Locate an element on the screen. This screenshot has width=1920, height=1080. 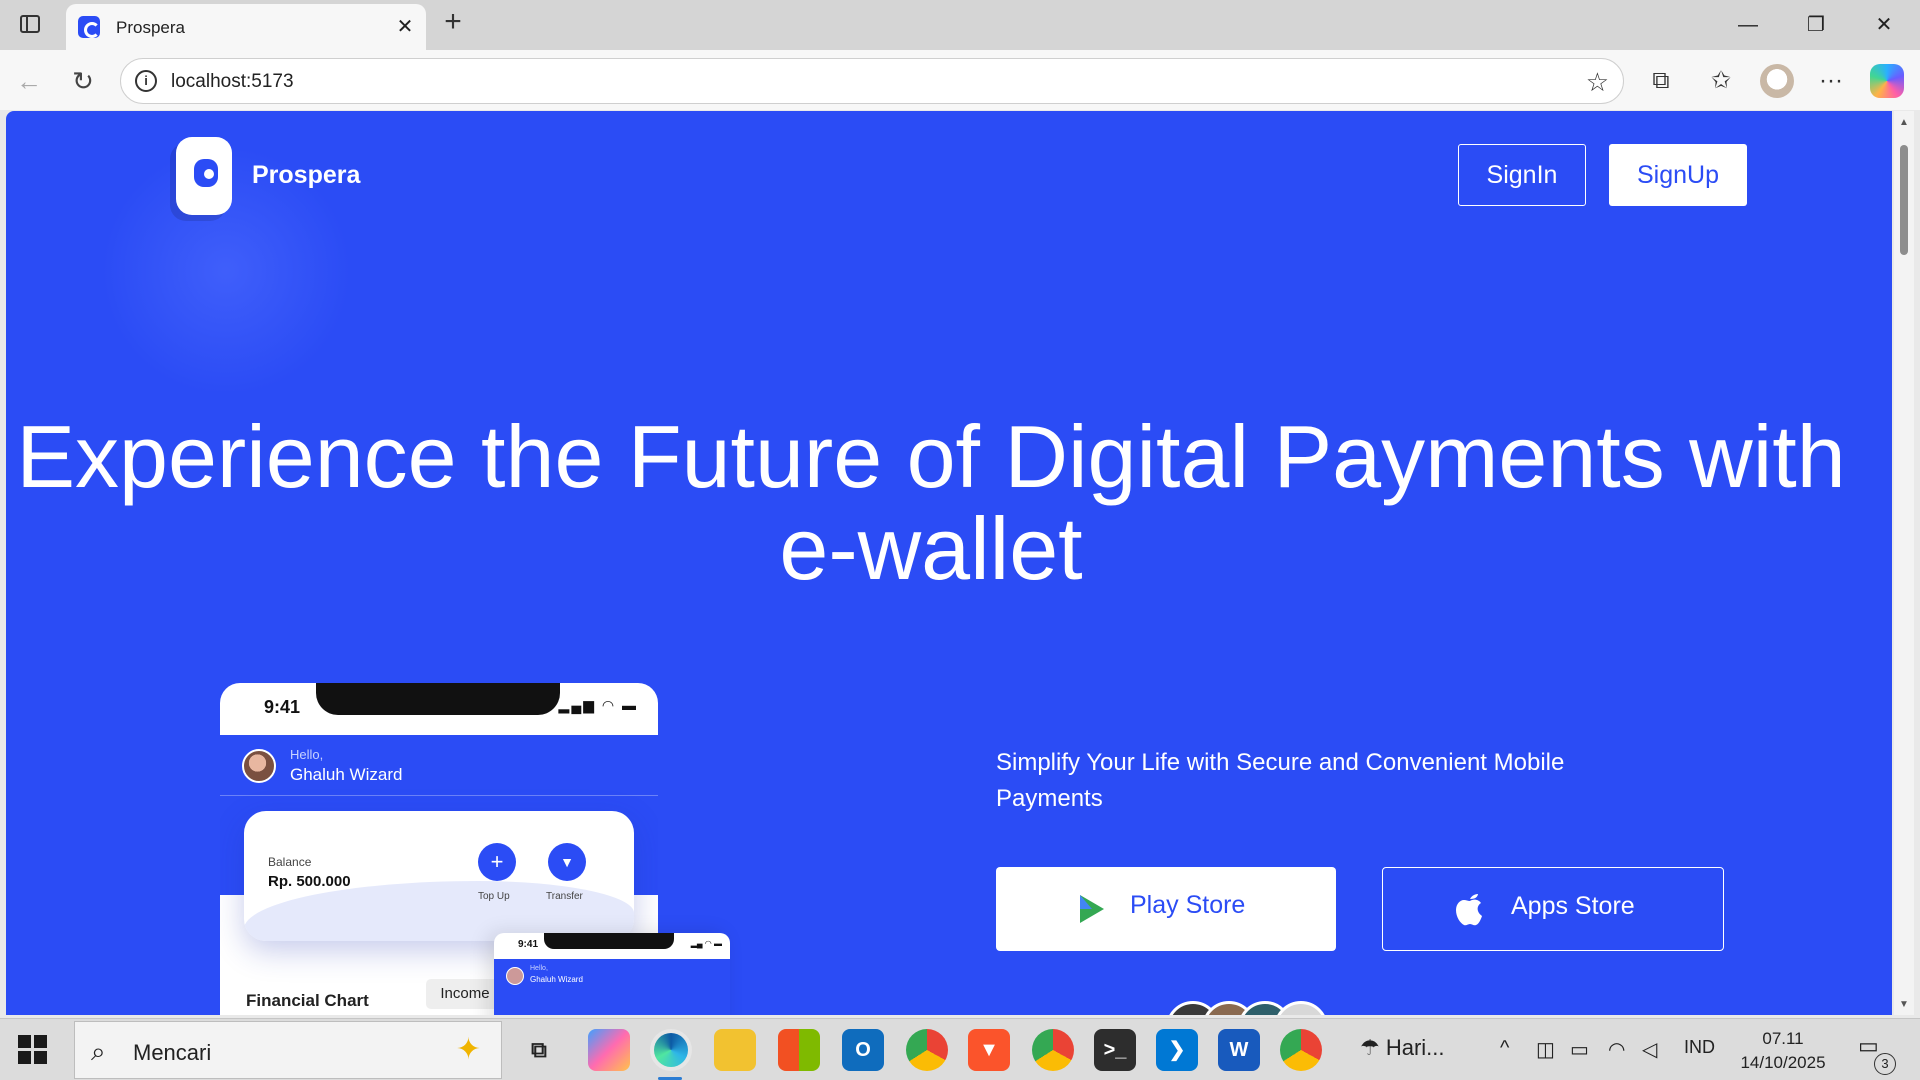
signup-button: SignUp is located at coordinates (1678, 175).